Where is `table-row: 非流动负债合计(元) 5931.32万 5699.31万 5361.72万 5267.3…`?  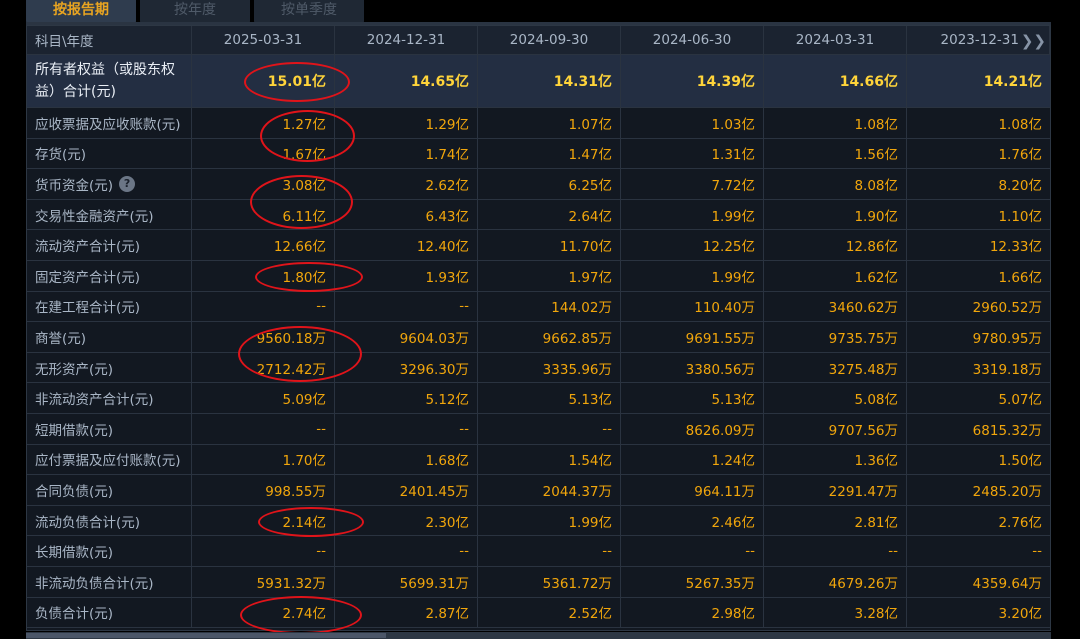 table-row: 非流动负债合计(元) 5931.32万 5699.31万 5361.72万 5267.3… is located at coordinates (538, 582).